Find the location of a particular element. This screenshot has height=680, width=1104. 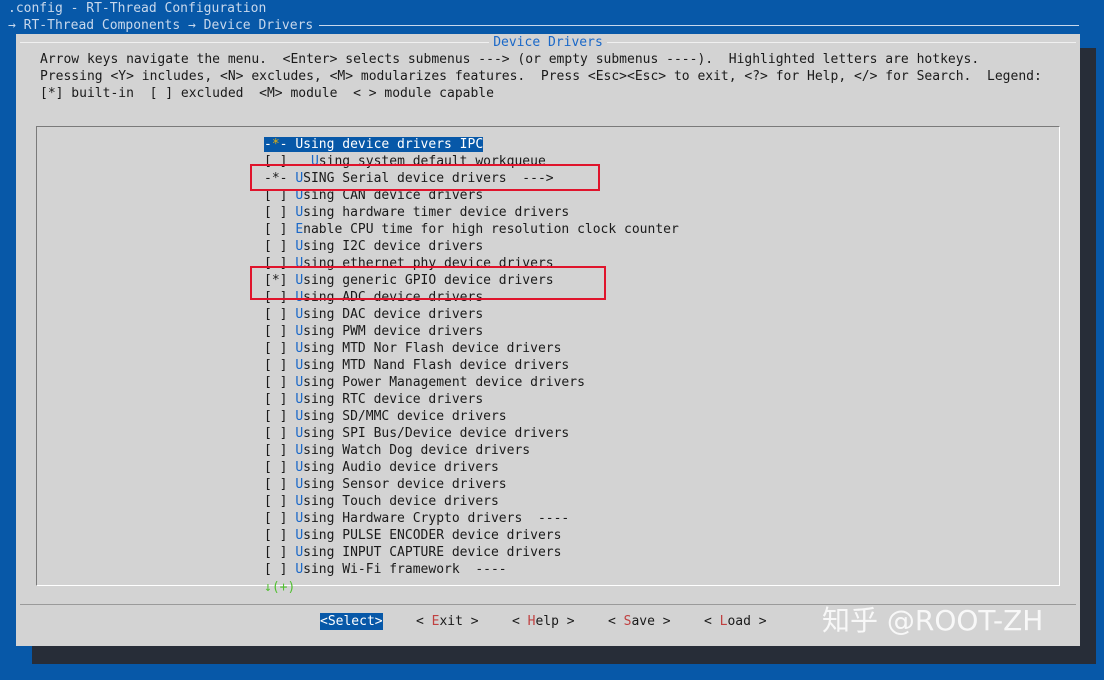

menu-item: [ ] Using hardware timer device drivers is located at coordinates (471, 212).